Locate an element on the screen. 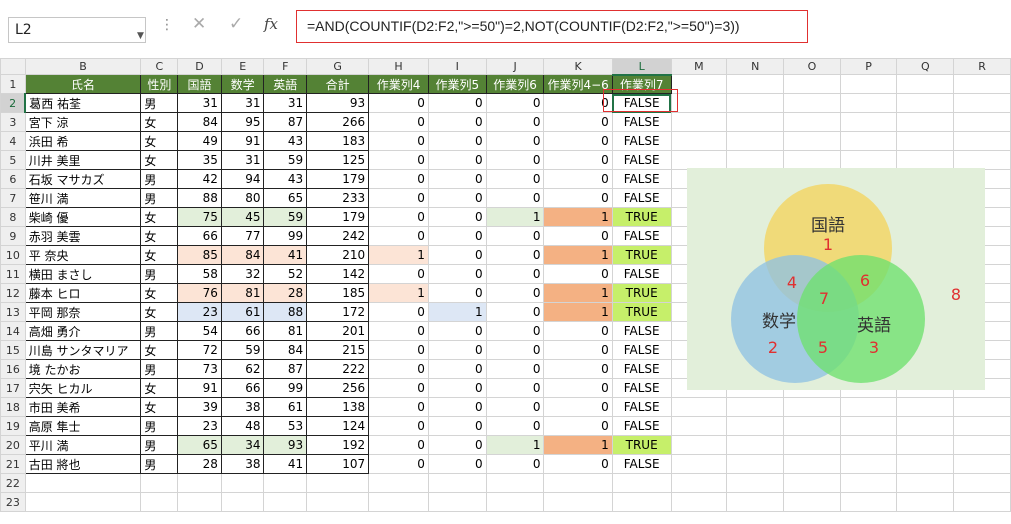 The width and height of the screenshot is (1011, 524). sugaku-cell: 61 is located at coordinates (242, 312).